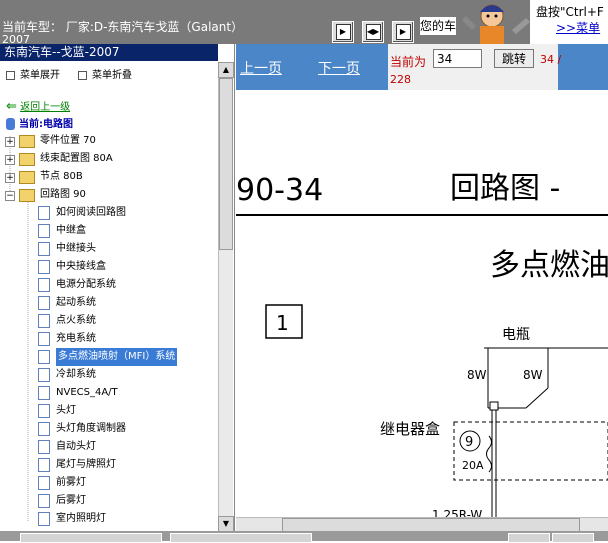  I want to click on tree-item-row: 前雾灯, so click(108, 483).